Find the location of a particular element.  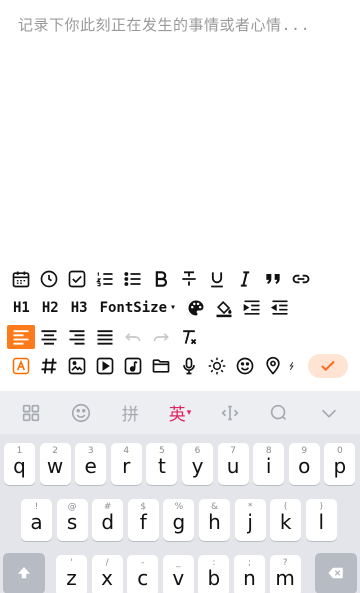

key-h: & h is located at coordinates (214, 520).